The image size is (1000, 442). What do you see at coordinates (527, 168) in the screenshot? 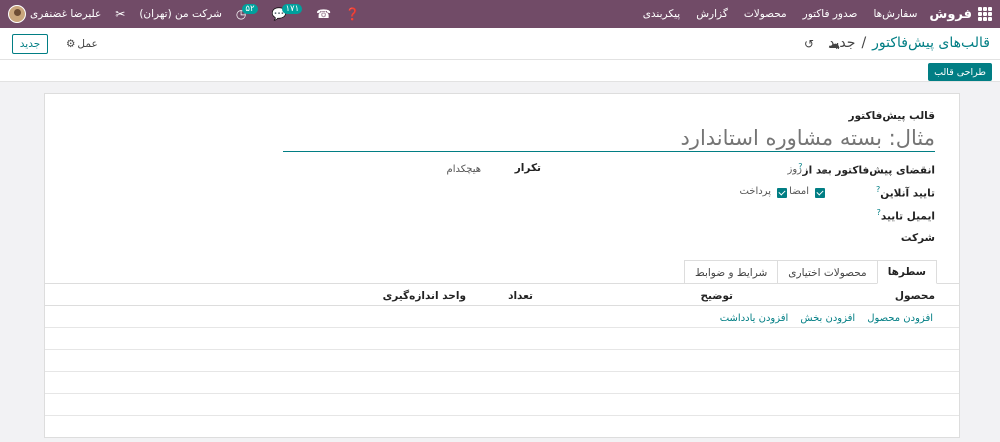
I see `recurrence-label: تکرار` at bounding box center [527, 168].